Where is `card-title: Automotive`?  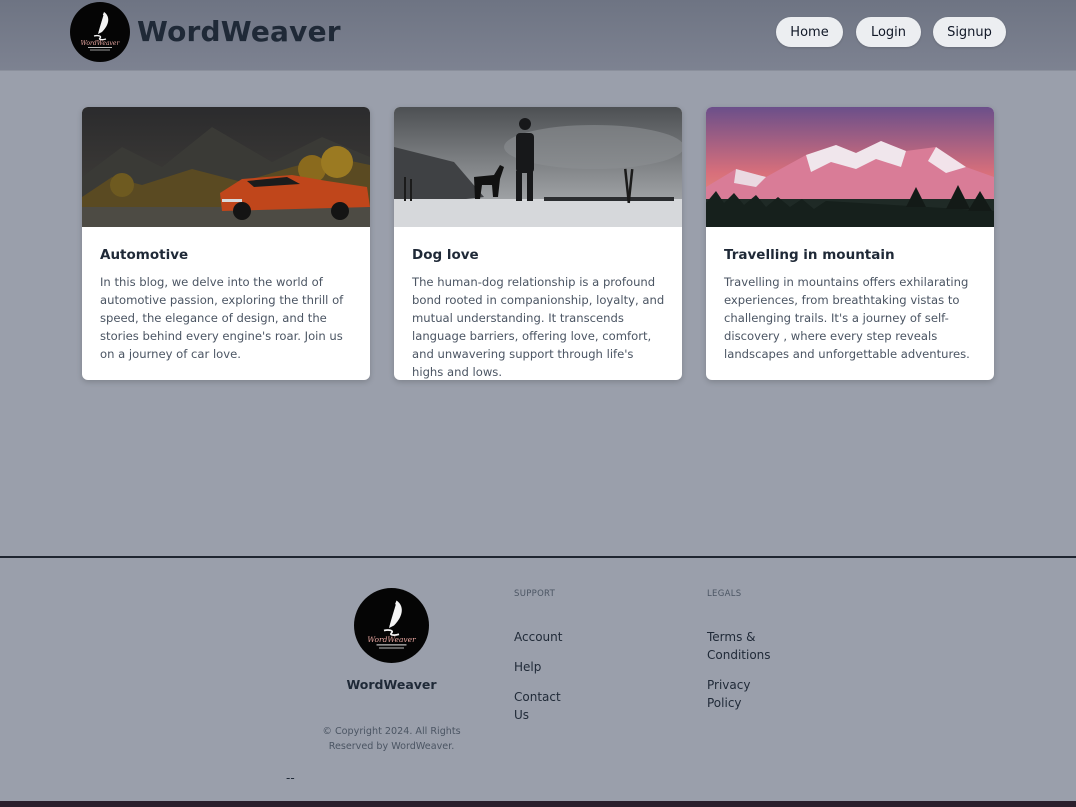
card-title: Automotive is located at coordinates (227, 255).